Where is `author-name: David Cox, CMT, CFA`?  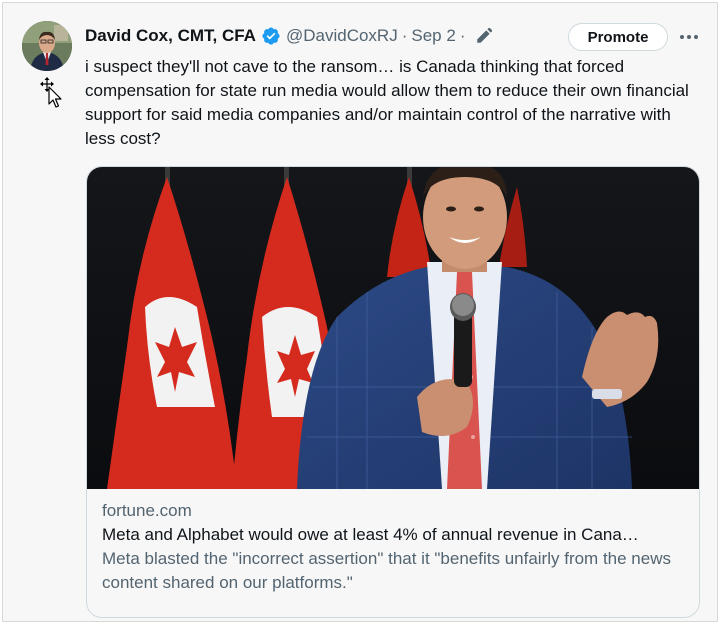
author-name: David Cox, CMT, CFA is located at coordinates (170, 36).